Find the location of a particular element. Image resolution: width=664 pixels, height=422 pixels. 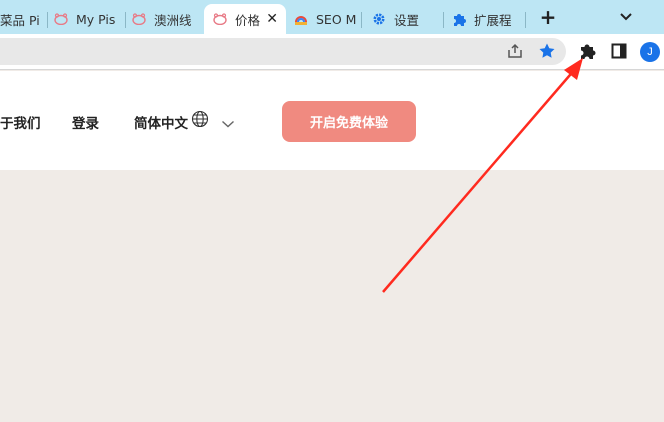

tab-dishes: 菜品 Pi is located at coordinates (24, 19).